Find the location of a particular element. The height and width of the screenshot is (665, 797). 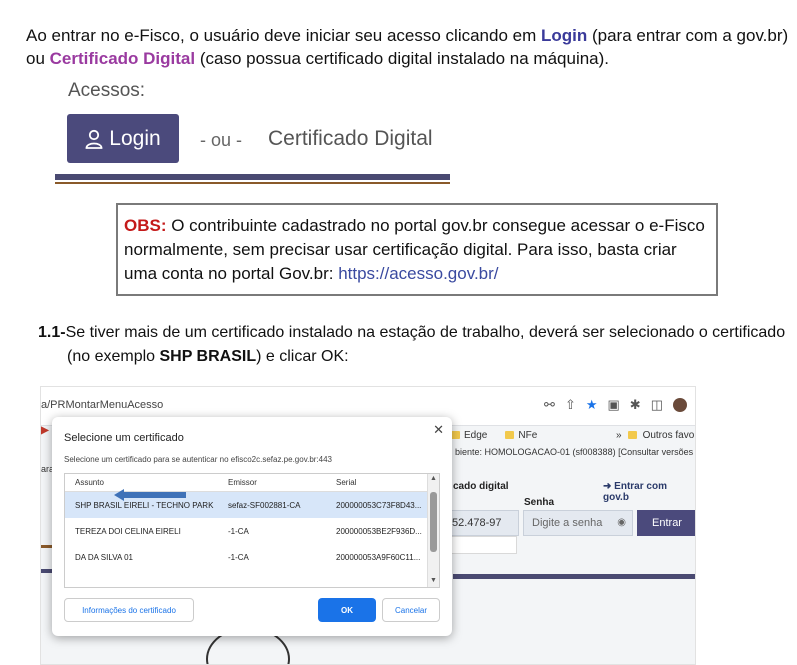

toolbar-icons: ⚯ ⇧ ★ ▣ ✱ ◫ is located at coordinates (615, 405).